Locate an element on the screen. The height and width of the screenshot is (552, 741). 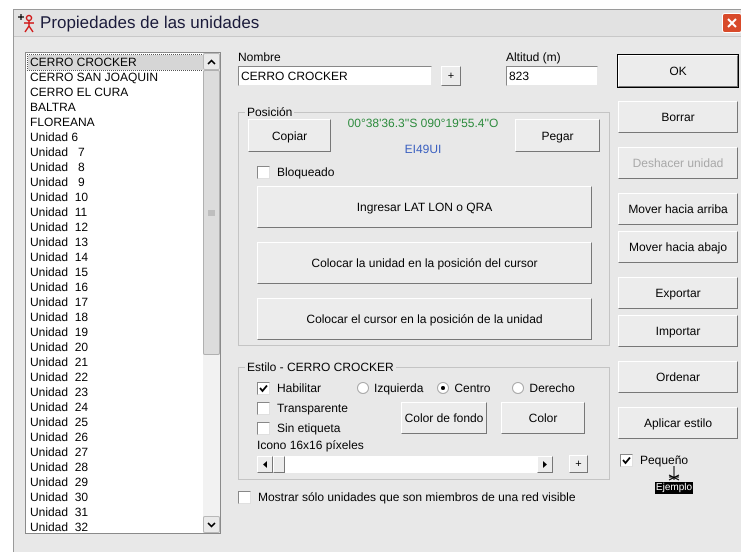
action-button: Ingresar LAT LON o QRA is located at coordinates (424, 207).